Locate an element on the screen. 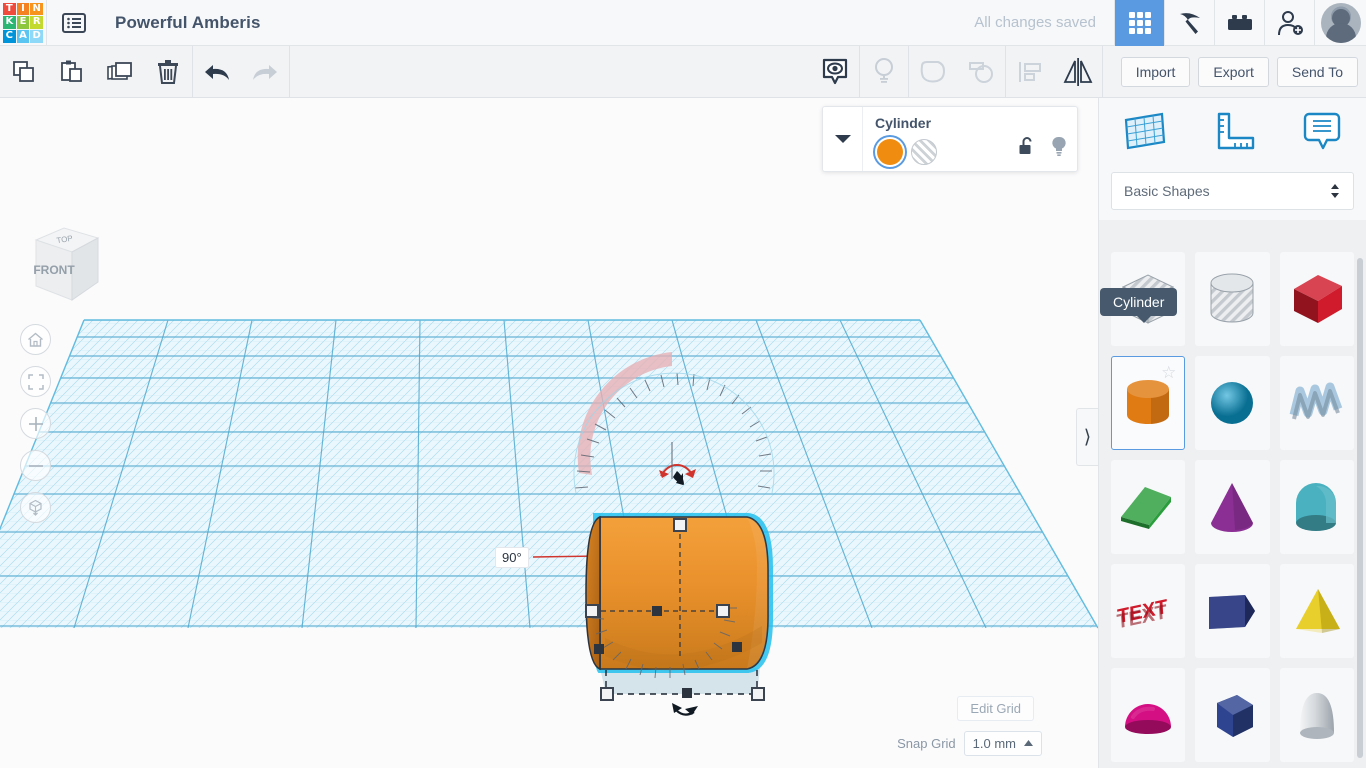 This screenshot has height=768, width=1366. tab-workplane is located at coordinates (1143, 131).